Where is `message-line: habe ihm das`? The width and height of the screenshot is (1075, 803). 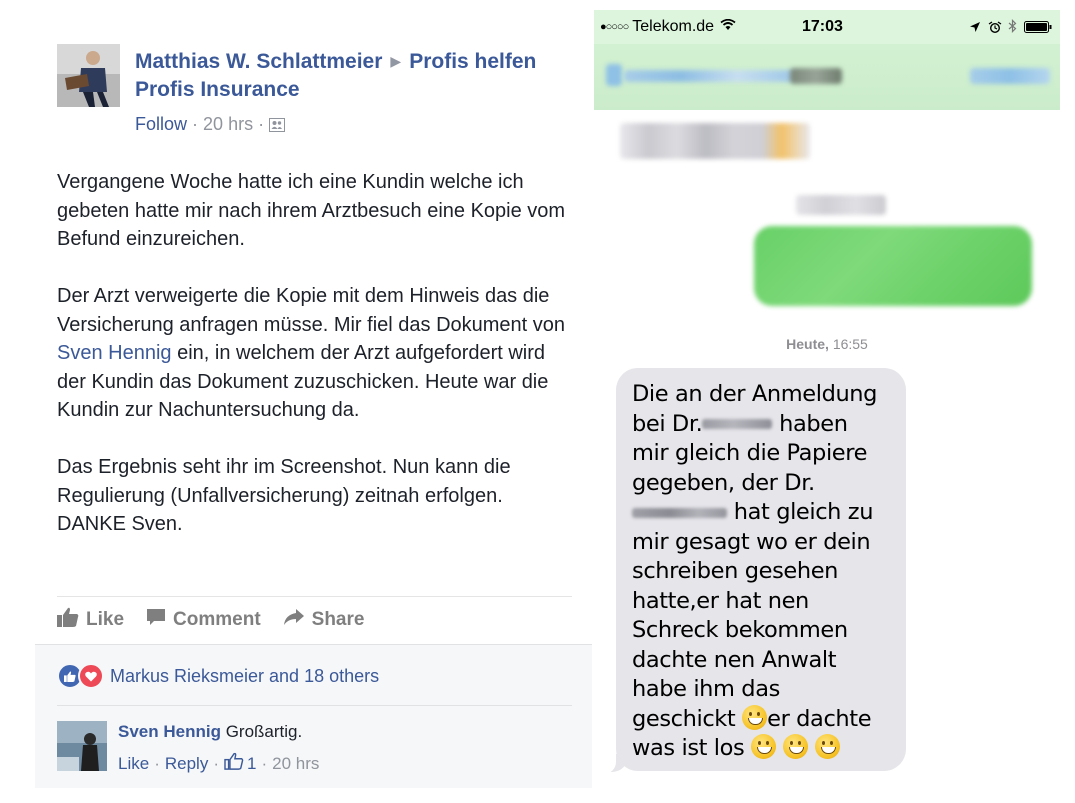 message-line: habe ihm das is located at coordinates (706, 689).